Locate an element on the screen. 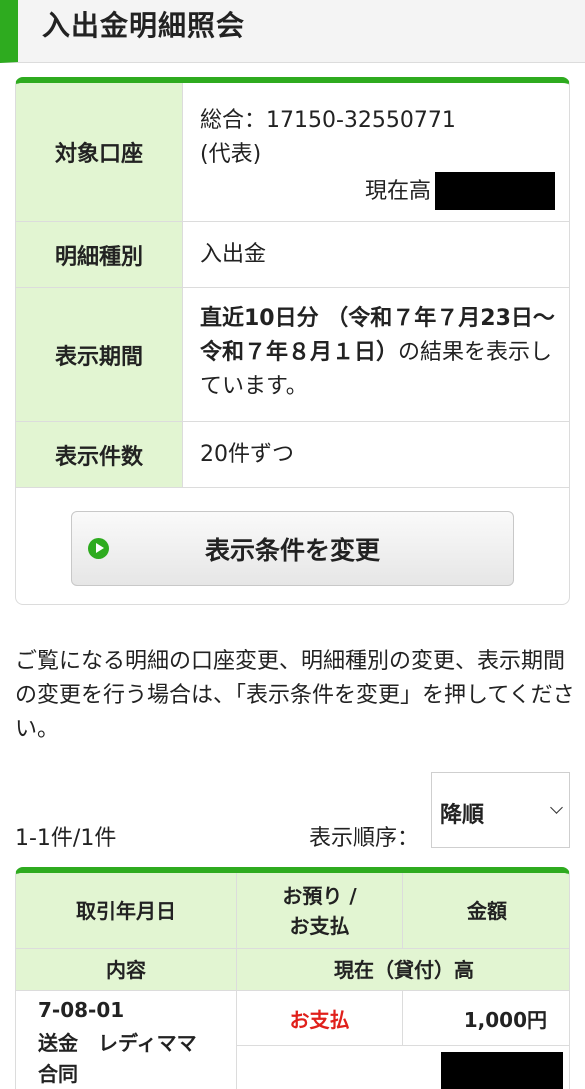 This screenshot has width=585, height=1089. display-count-value: 20件ずつ is located at coordinates (247, 454).